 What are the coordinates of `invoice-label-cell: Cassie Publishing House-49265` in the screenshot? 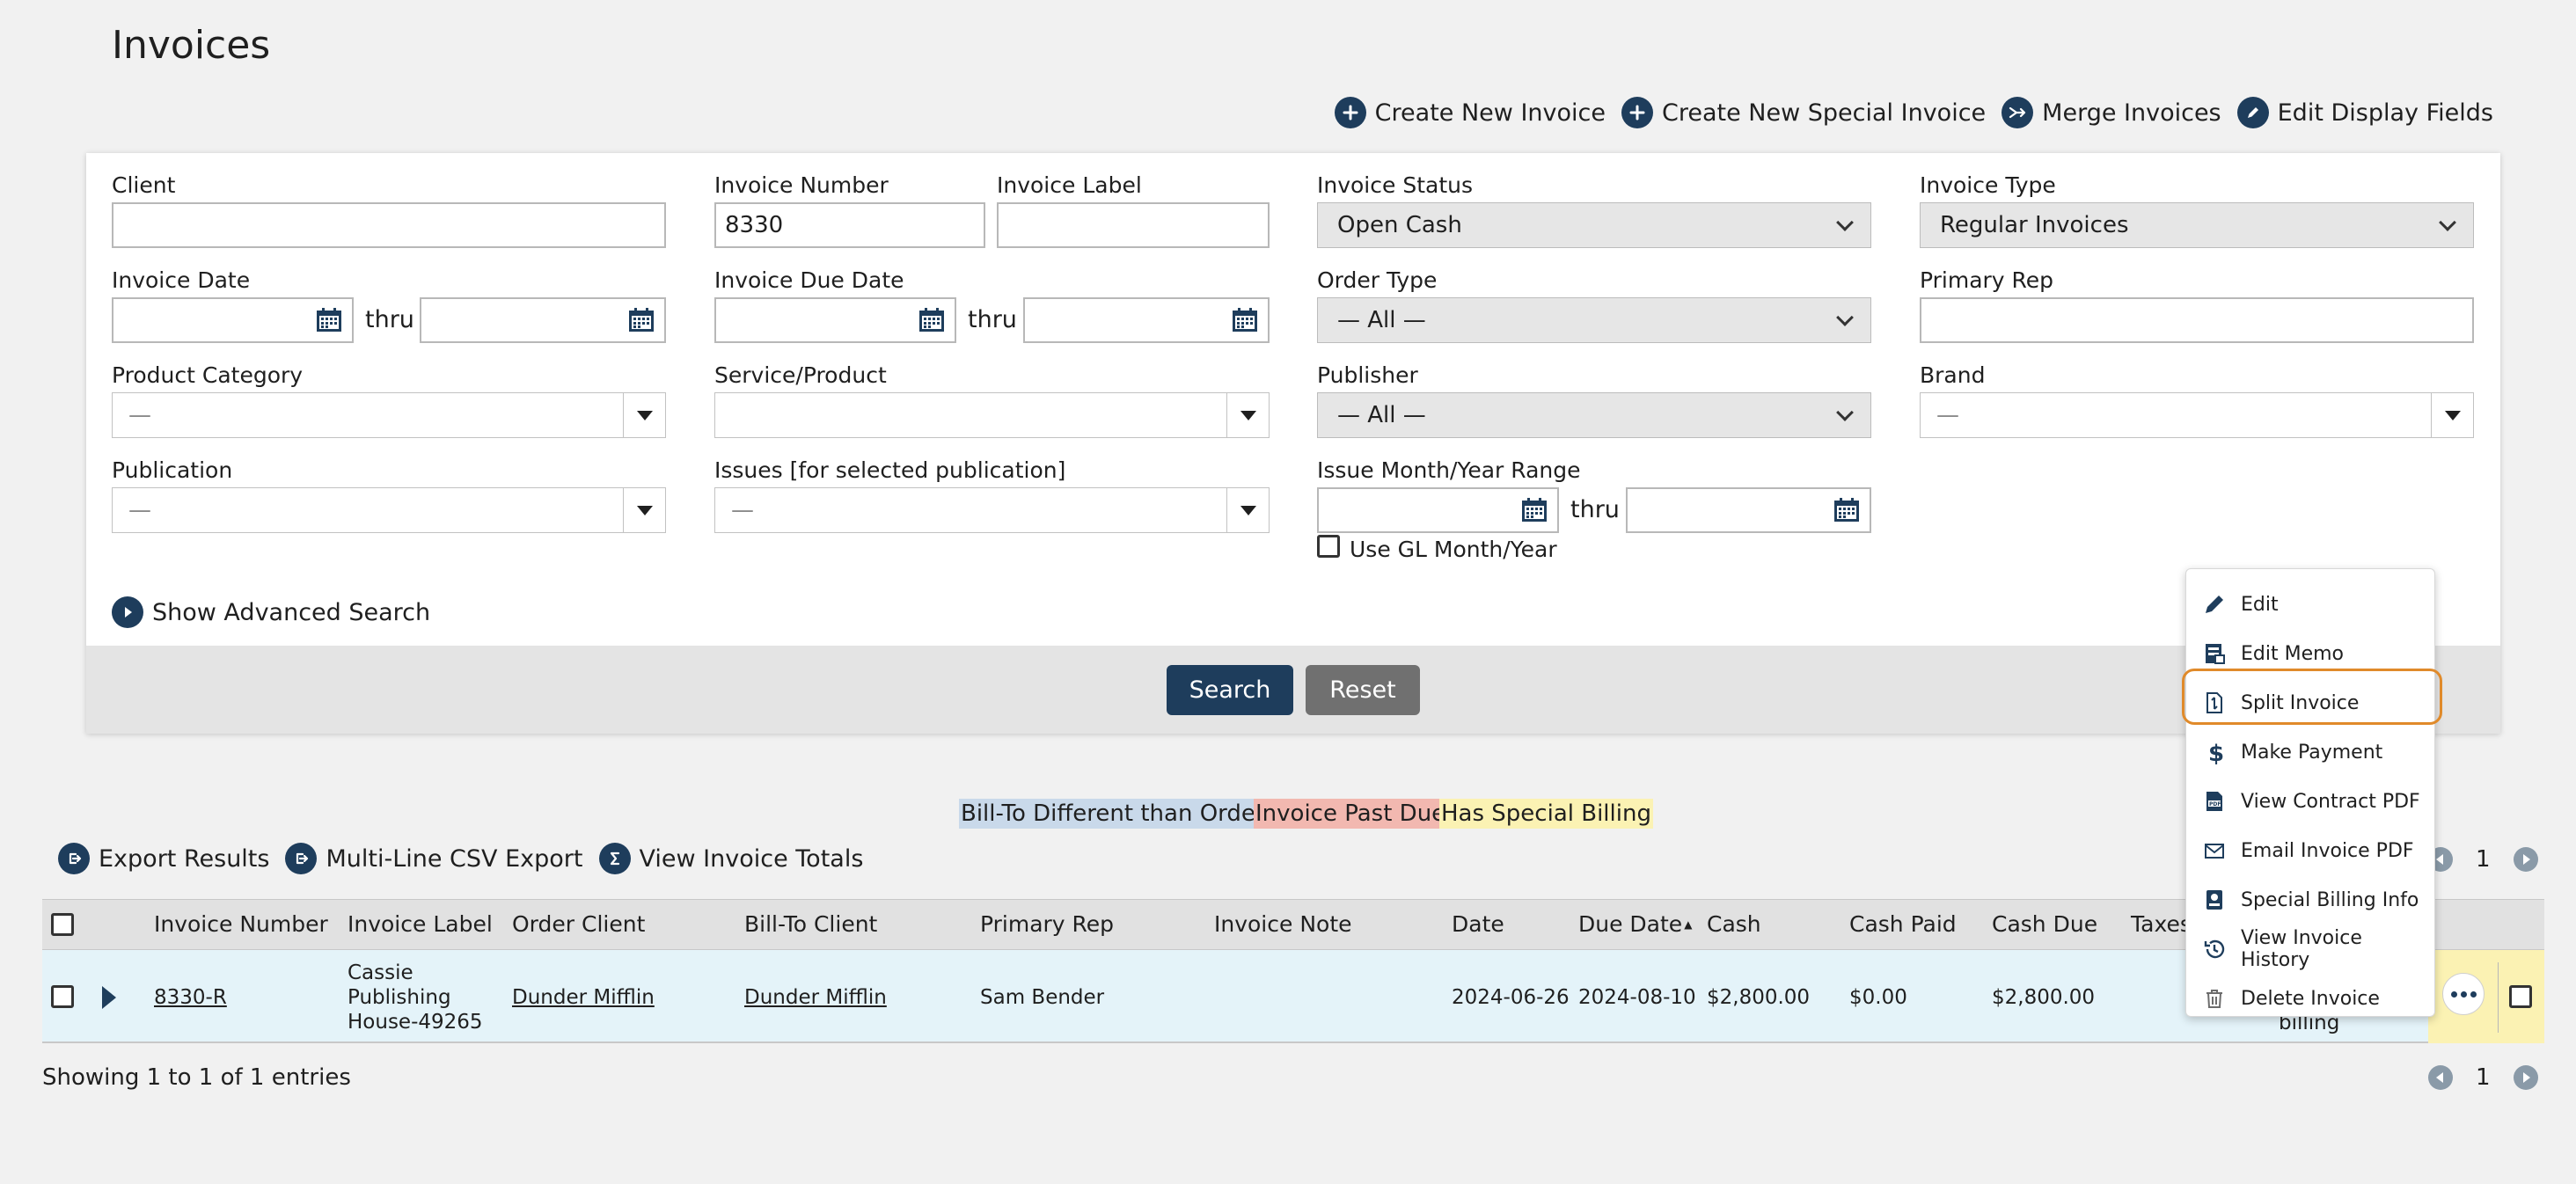 It's located at (415, 997).